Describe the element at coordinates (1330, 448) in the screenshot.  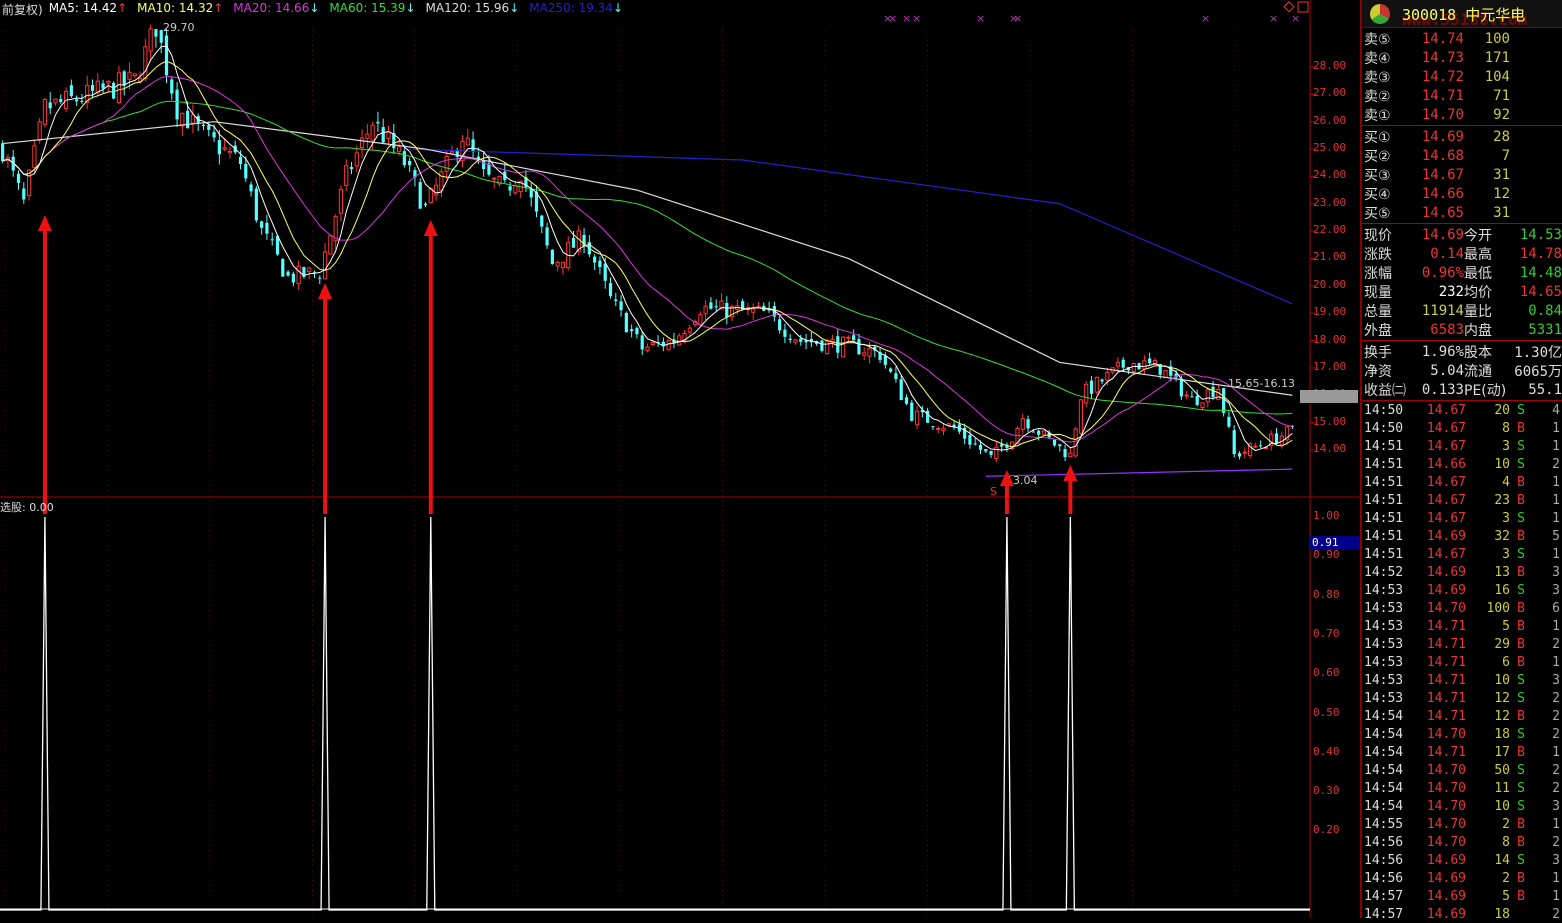
I see `price-tick-label: 14.00` at that location.